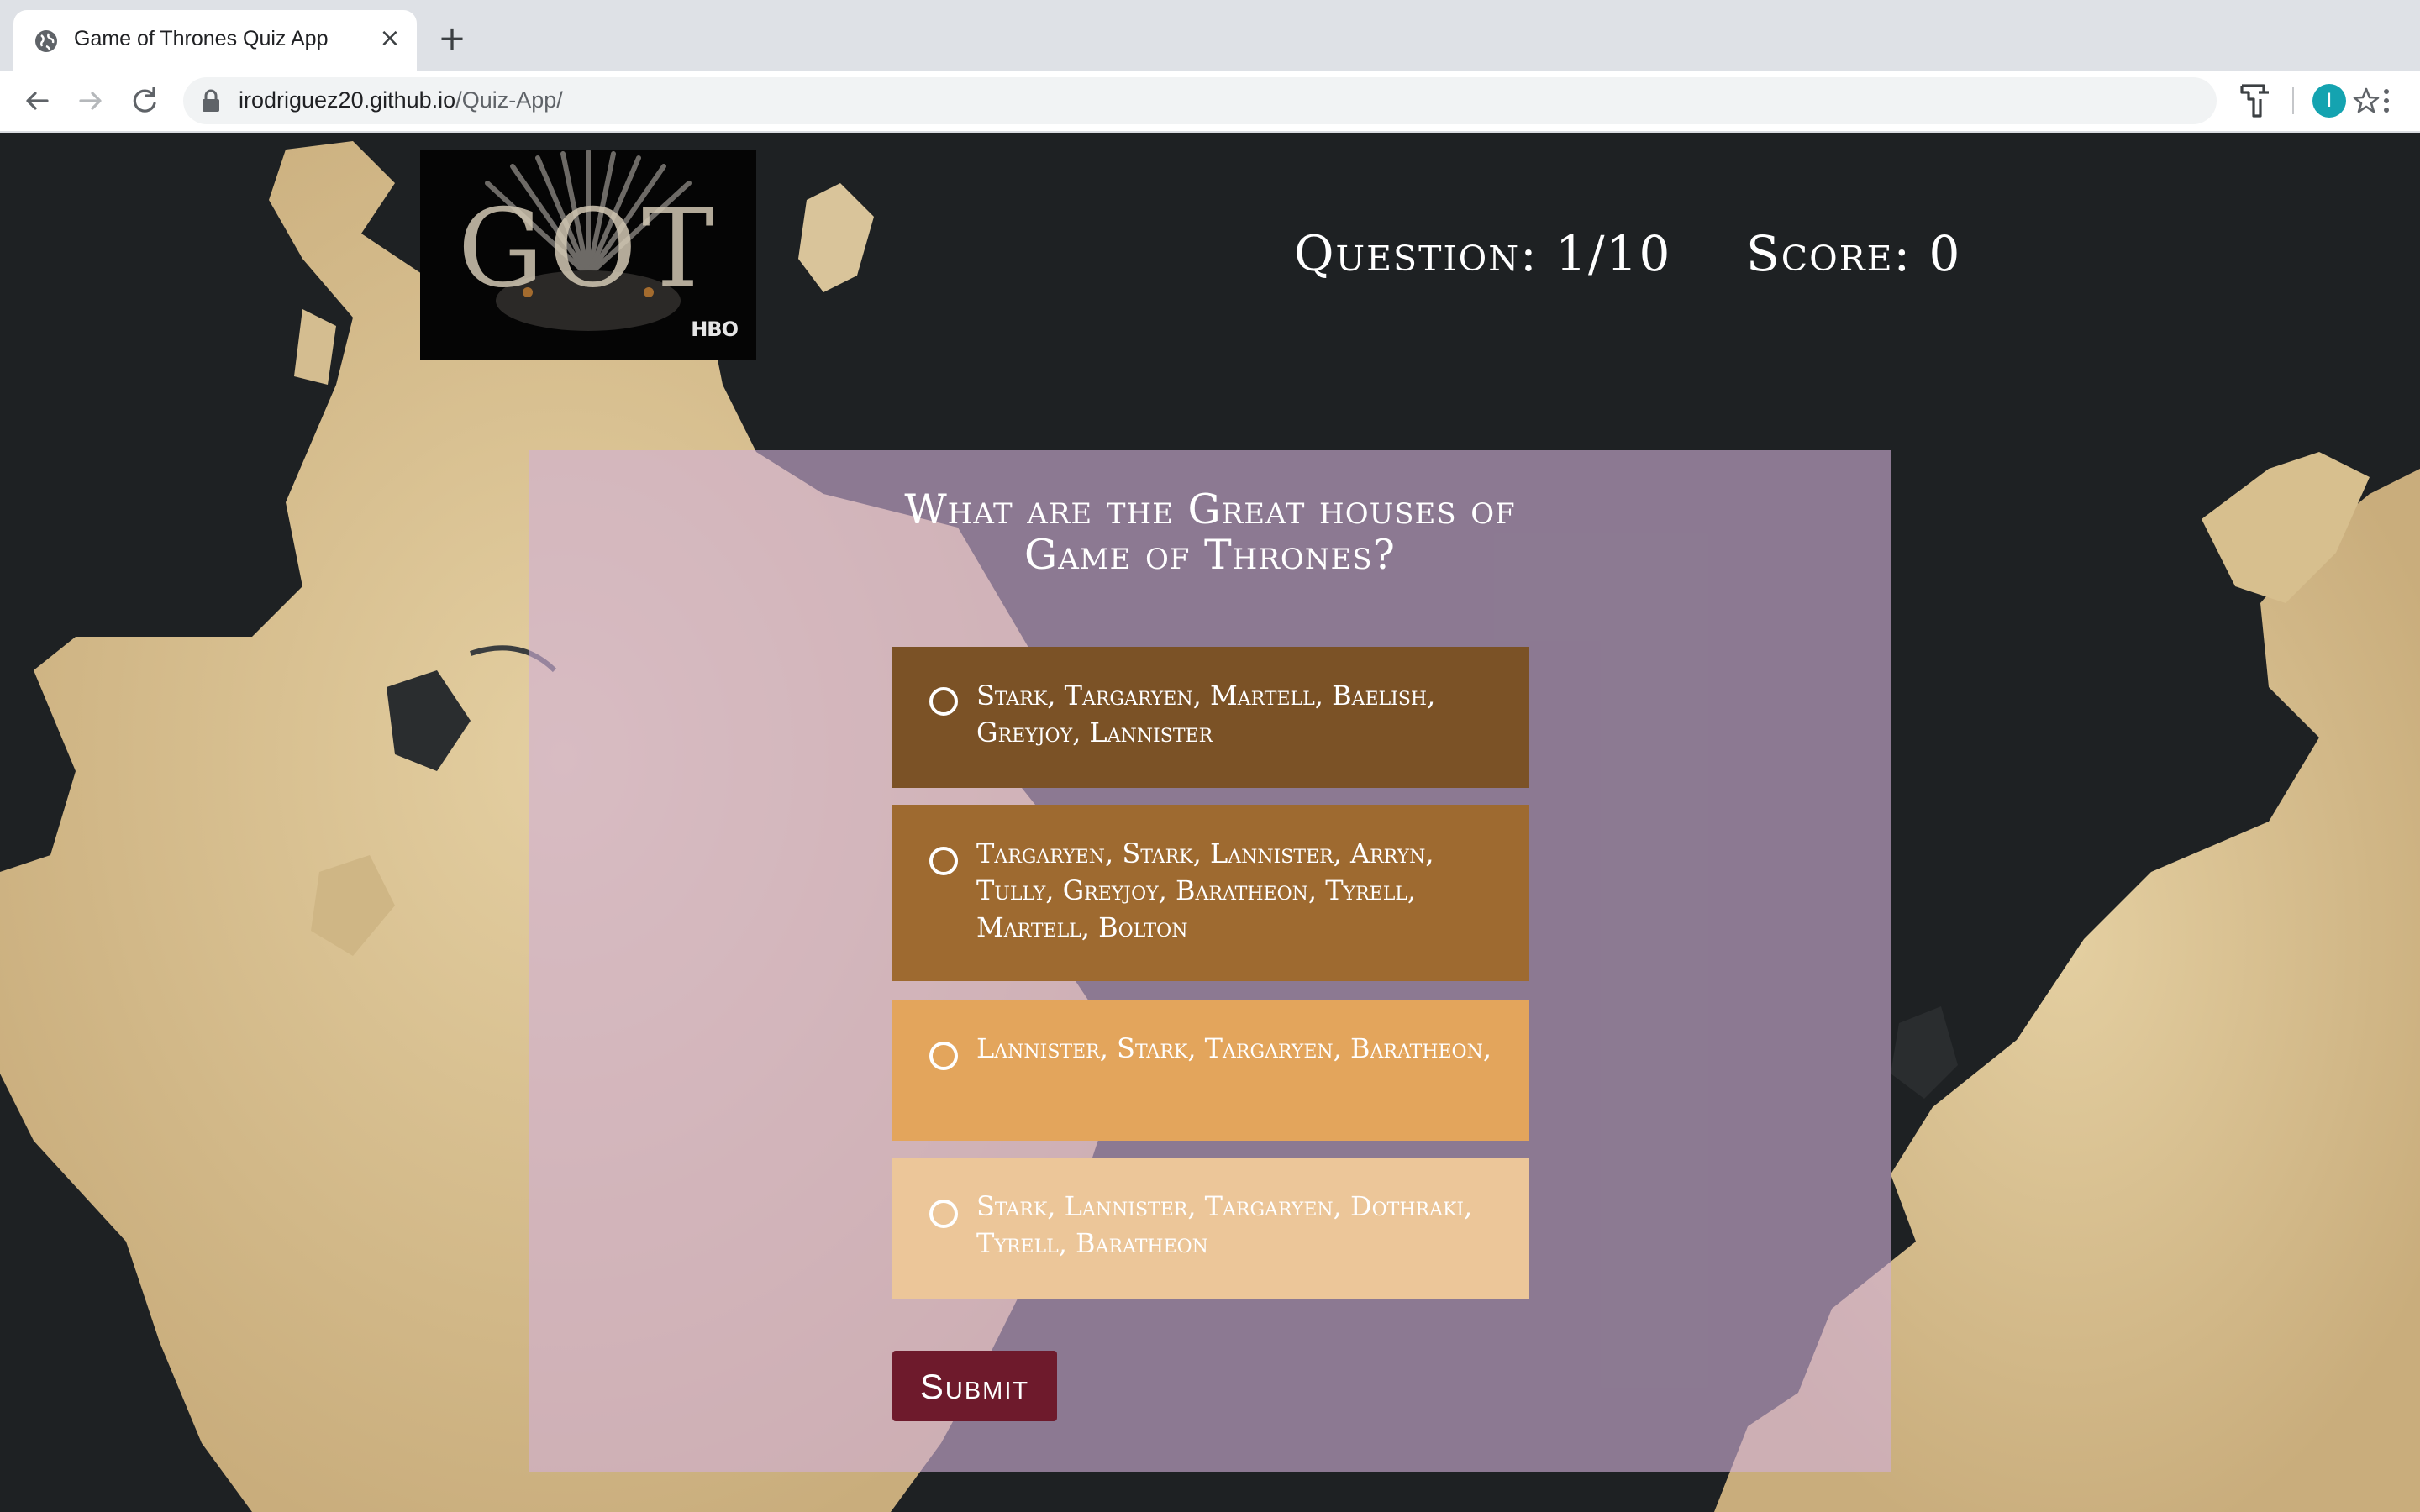 The image size is (2420, 1512). I want to click on logo-wordmark: GOT, so click(588, 249).